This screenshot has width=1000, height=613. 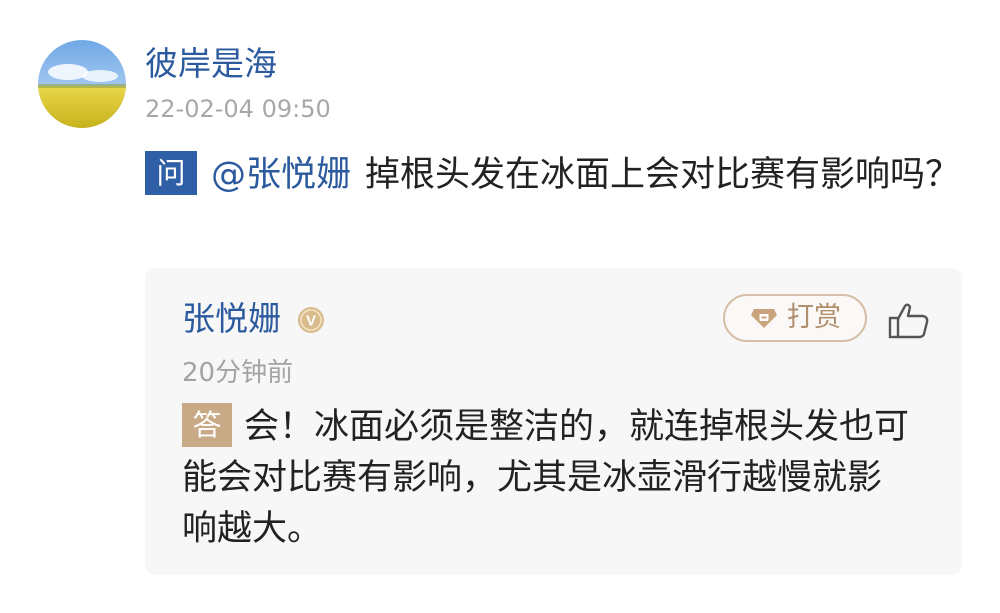 What do you see at coordinates (663, 175) in the screenshot?
I see `question-text: 掉根头发在冰面上会对比赛有影响吗？` at bounding box center [663, 175].